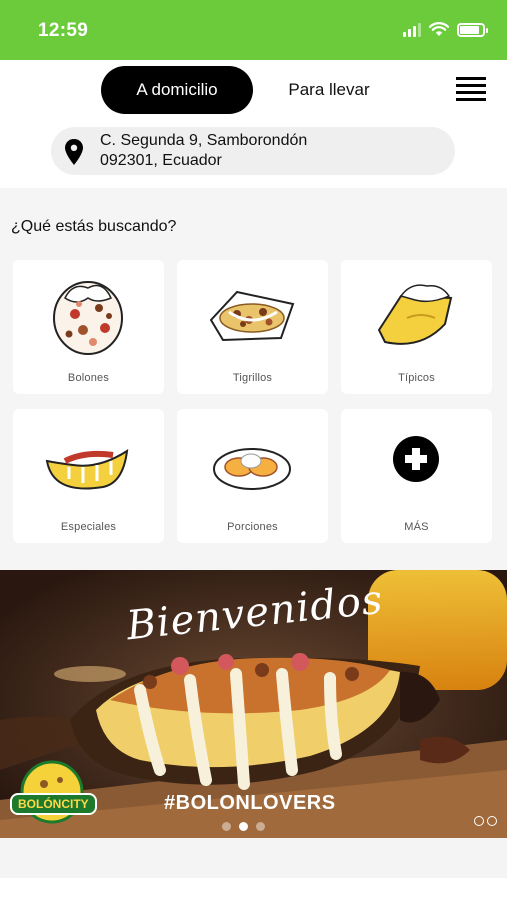  Describe the element at coordinates (329, 90) in the screenshot. I see `tab-para-llevar: Para llevar` at that location.